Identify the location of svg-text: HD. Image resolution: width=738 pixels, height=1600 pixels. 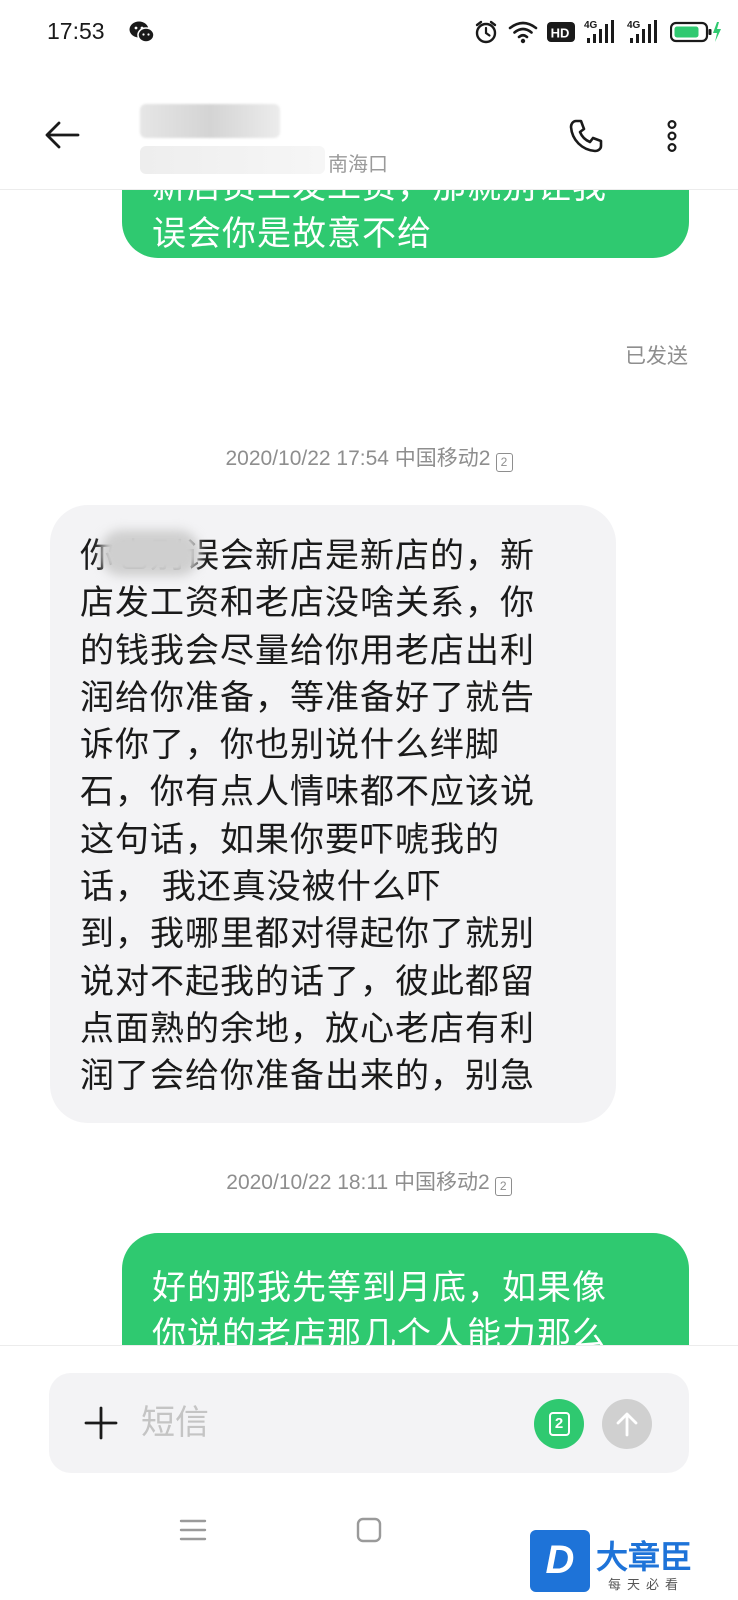
(560, 33).